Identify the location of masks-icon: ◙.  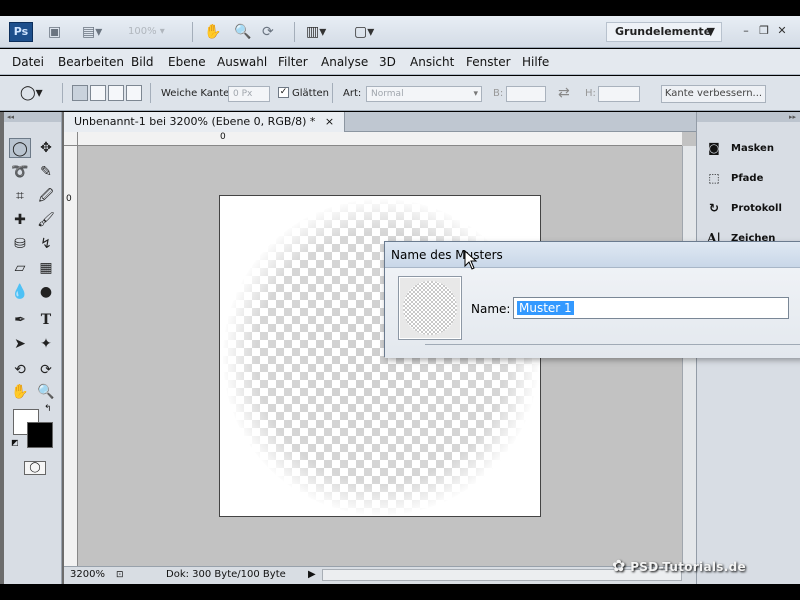
(714, 148).